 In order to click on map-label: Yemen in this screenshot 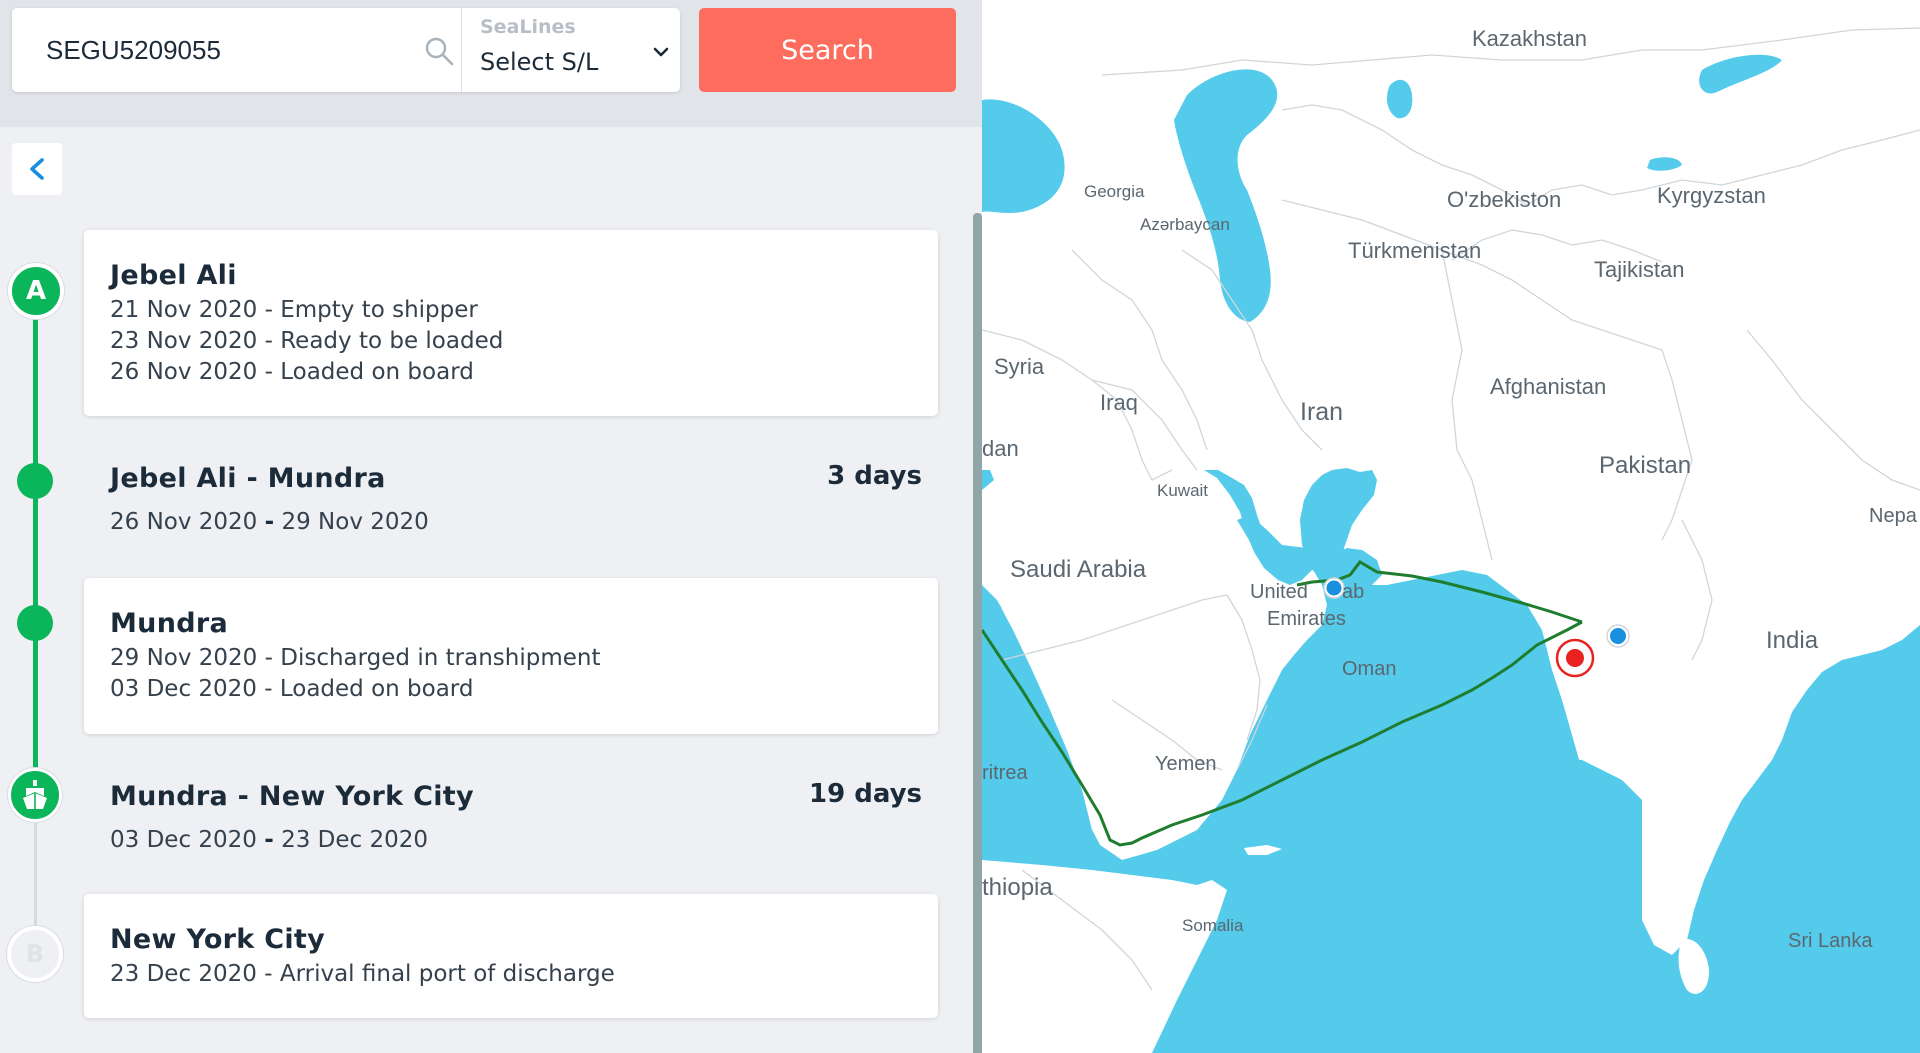, I will do `click(1186, 764)`.